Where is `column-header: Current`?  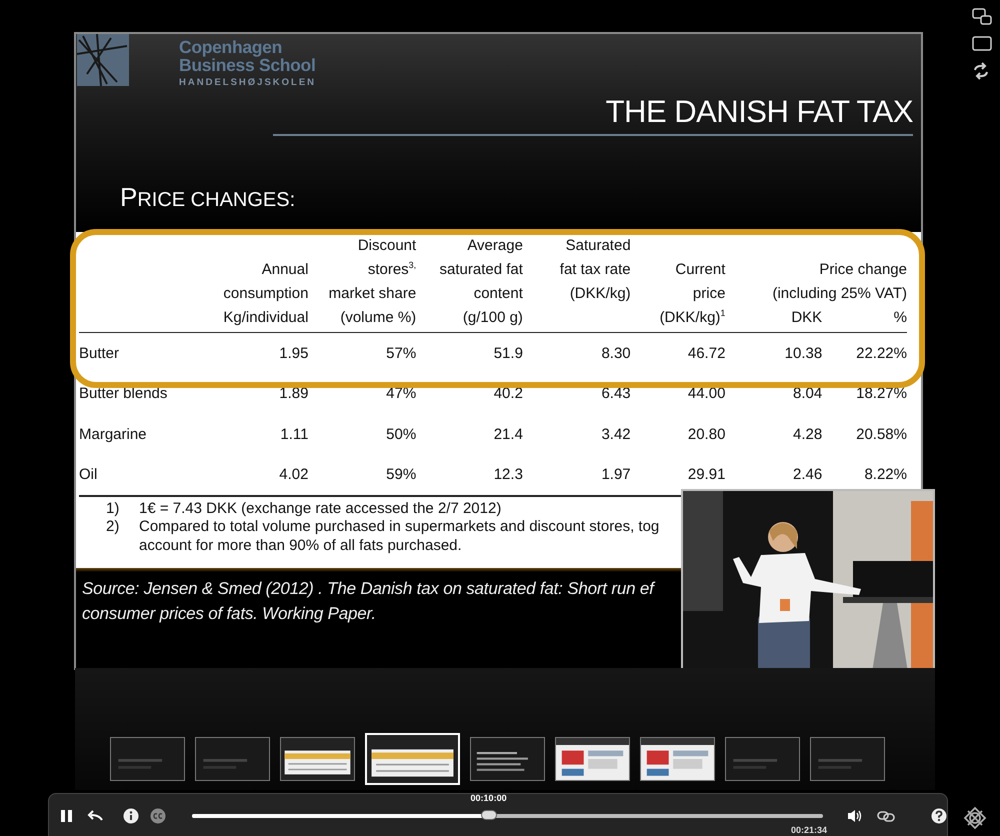
column-header: Current is located at coordinates (700, 270).